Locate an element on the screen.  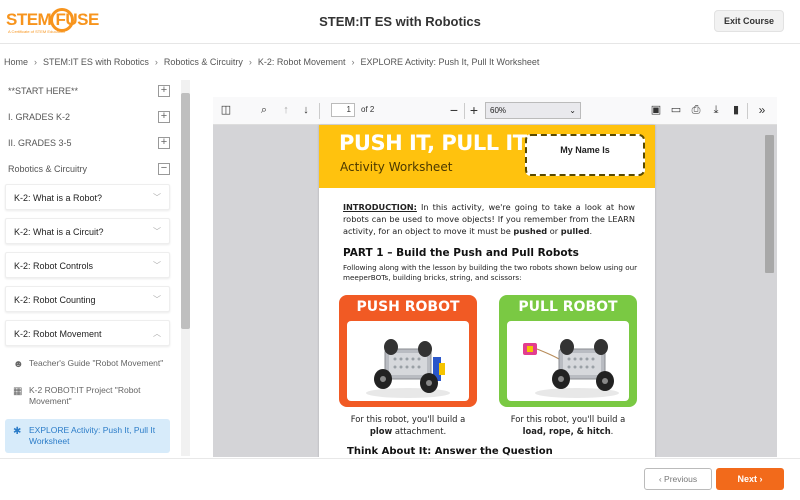
sidebar-item-what-is-circuit: K-2: What is a Circuit? ﹀ is located at coordinates (87, 231).